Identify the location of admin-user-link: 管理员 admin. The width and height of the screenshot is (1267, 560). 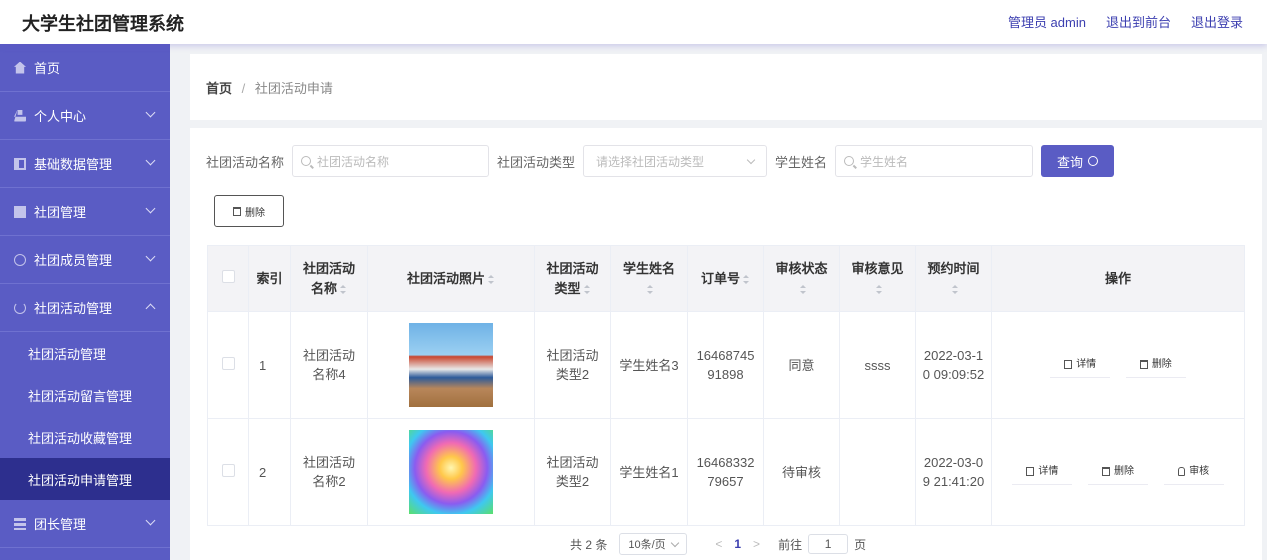
(1047, 21).